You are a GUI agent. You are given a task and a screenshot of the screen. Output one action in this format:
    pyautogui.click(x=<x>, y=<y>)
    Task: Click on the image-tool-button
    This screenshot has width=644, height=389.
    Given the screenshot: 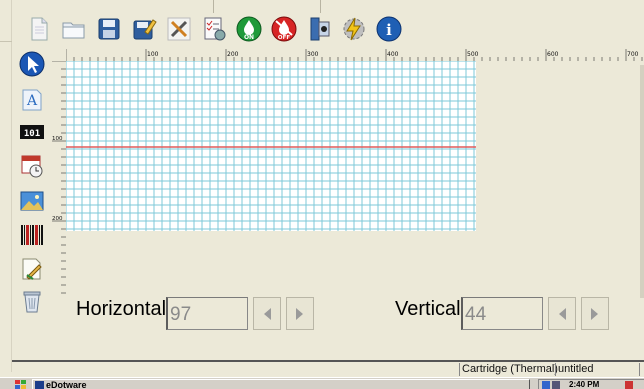 What is the action you would take?
    pyautogui.click(x=32, y=201)
    